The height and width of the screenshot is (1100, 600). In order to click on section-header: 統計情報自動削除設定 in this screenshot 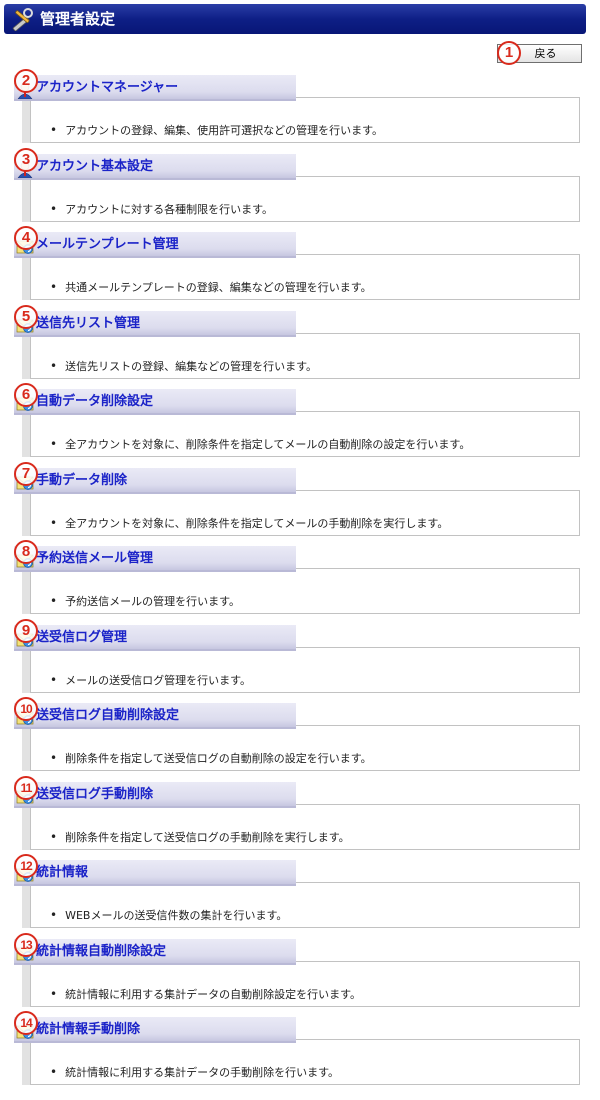, I will do `click(155, 952)`.